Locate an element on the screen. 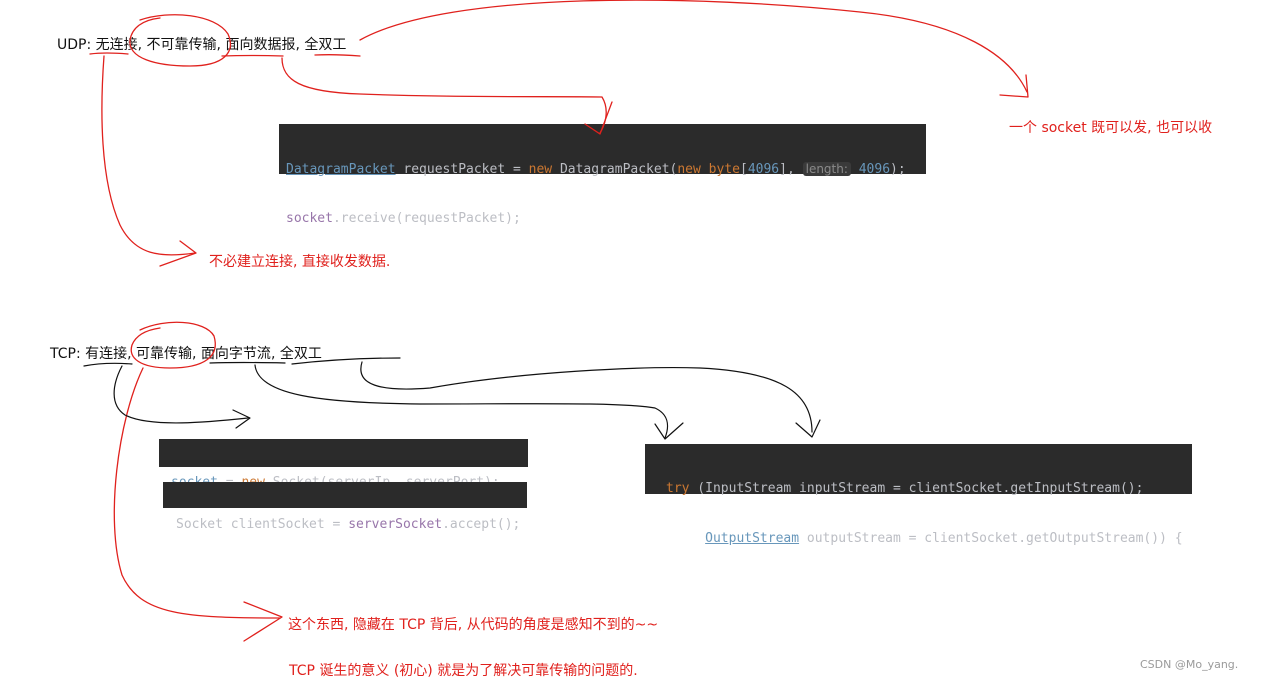 This screenshot has height=682, width=1264. arrow-udp-full-duplex is located at coordinates (693, 46).